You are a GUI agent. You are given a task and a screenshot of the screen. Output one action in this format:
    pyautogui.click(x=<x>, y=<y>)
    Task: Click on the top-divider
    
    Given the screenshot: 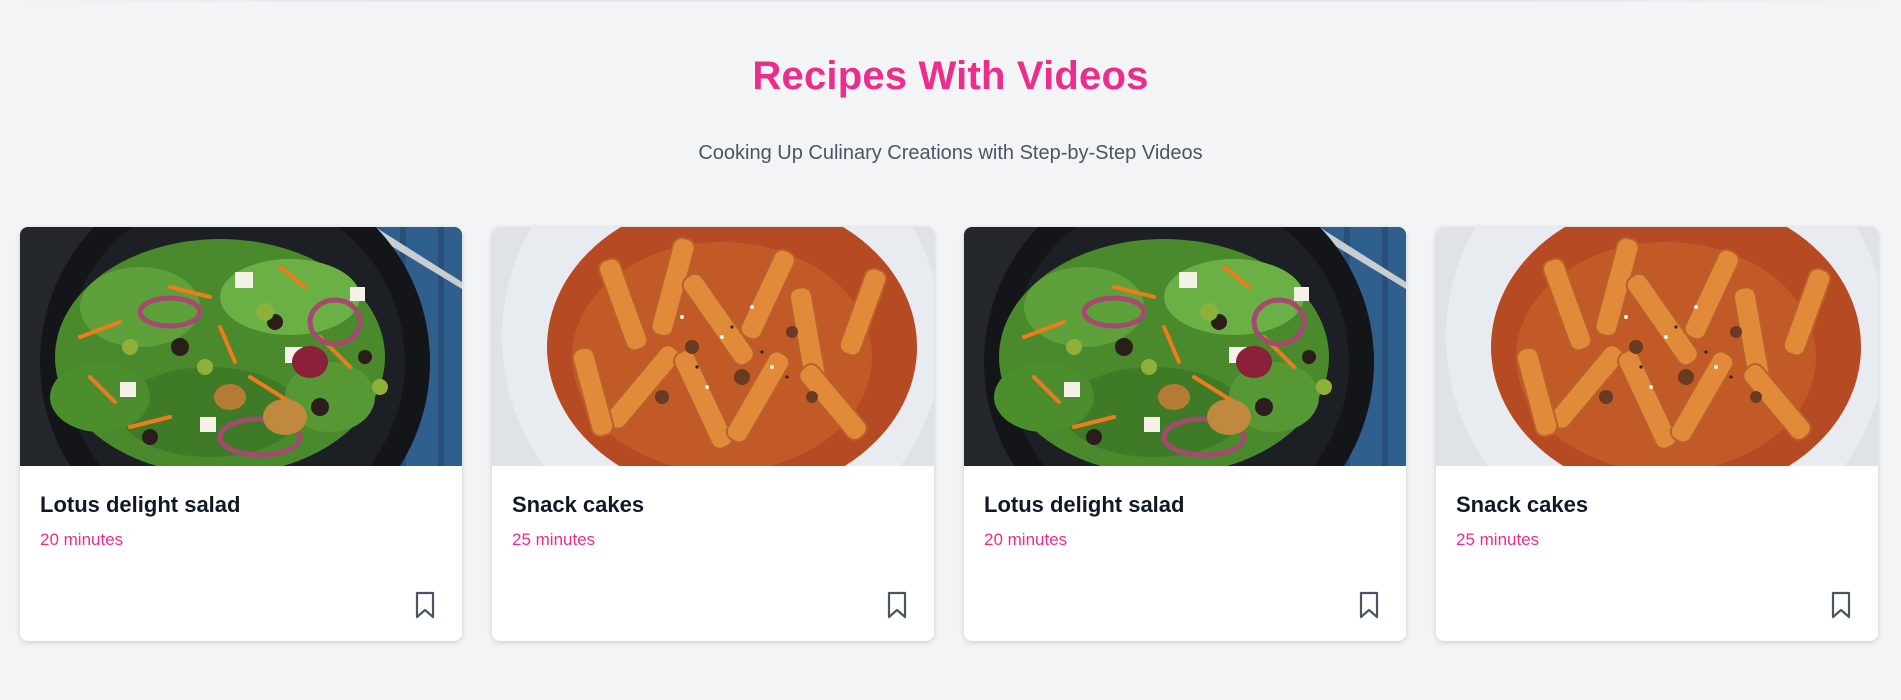 What is the action you would take?
    pyautogui.click(x=950, y=1)
    